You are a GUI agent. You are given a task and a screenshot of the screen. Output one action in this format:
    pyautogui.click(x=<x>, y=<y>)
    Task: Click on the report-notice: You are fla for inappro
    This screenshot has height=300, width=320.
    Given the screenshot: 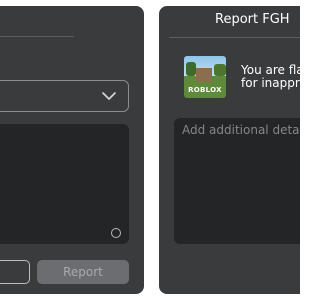 What is the action you would take?
    pyautogui.click(x=270, y=77)
    